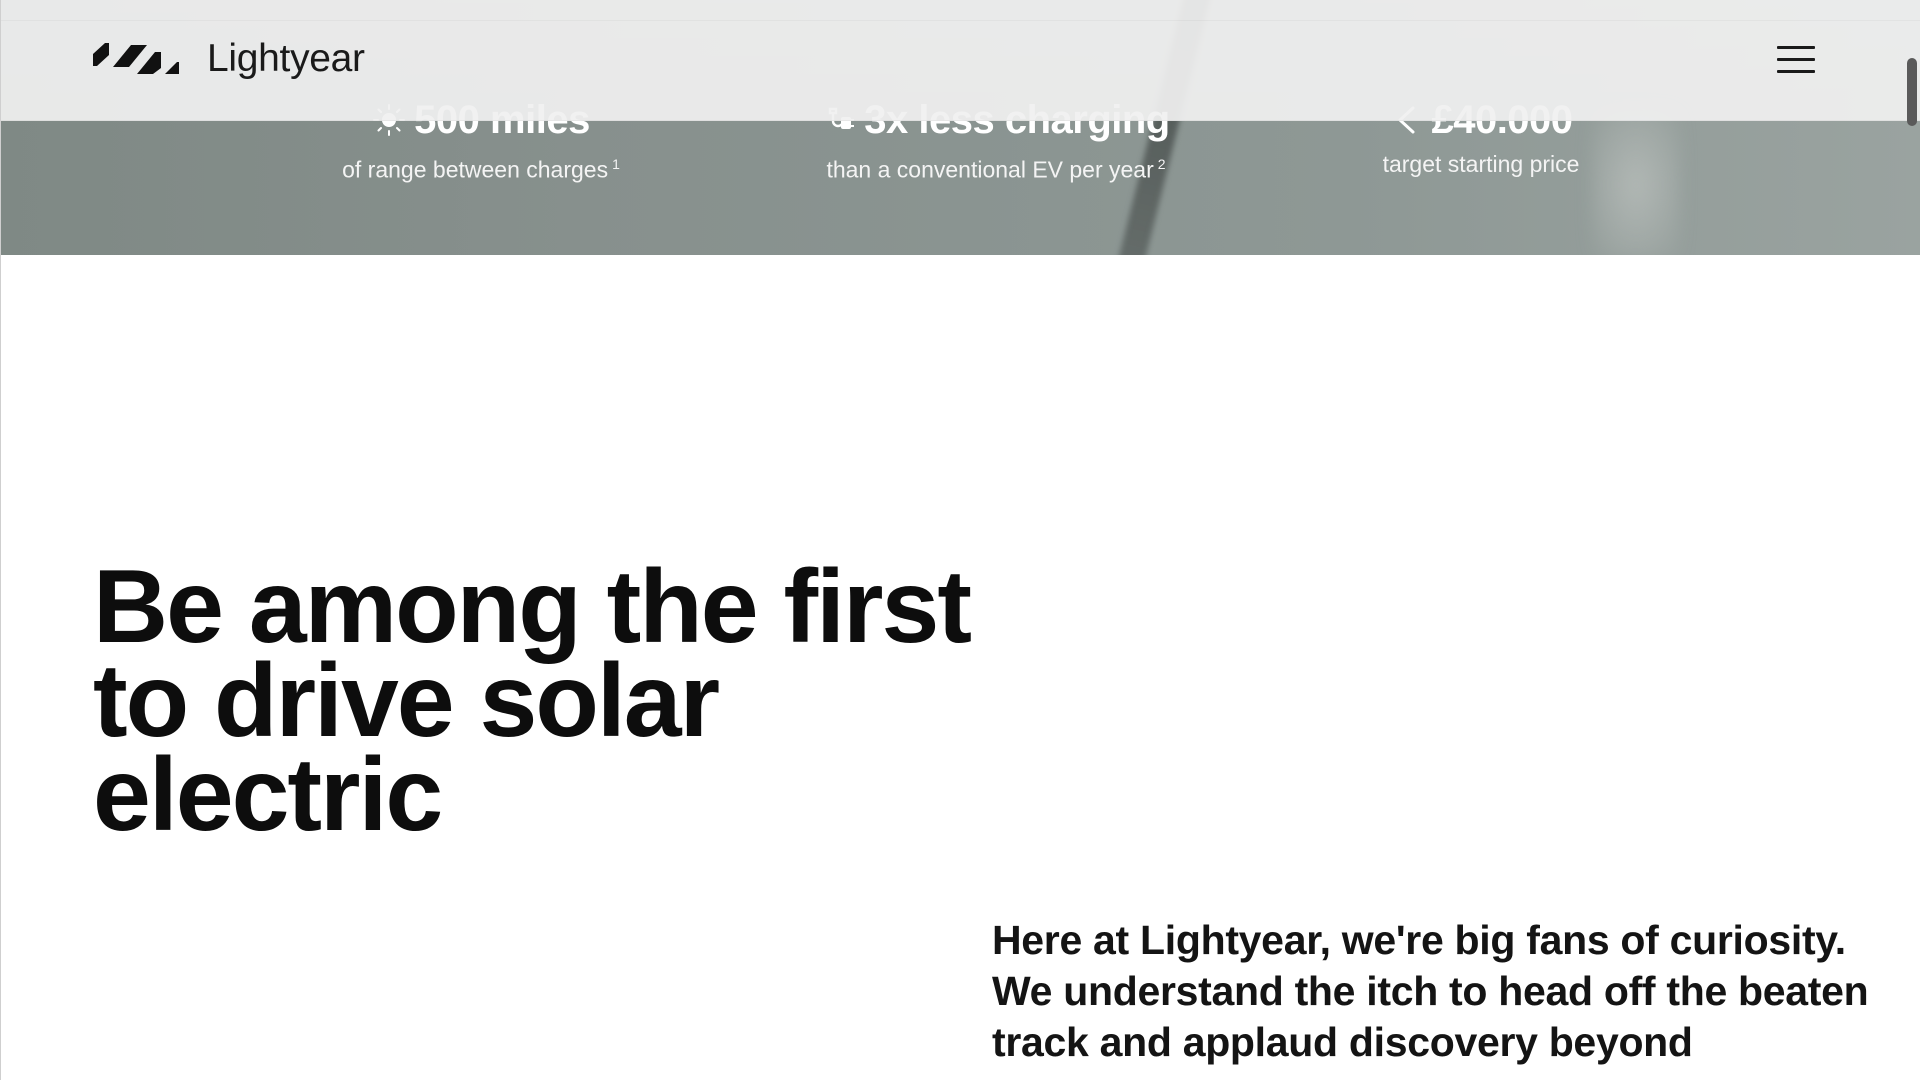 This screenshot has width=1920, height=1080. I want to click on stat-charging-footnote: 2, so click(1162, 164).